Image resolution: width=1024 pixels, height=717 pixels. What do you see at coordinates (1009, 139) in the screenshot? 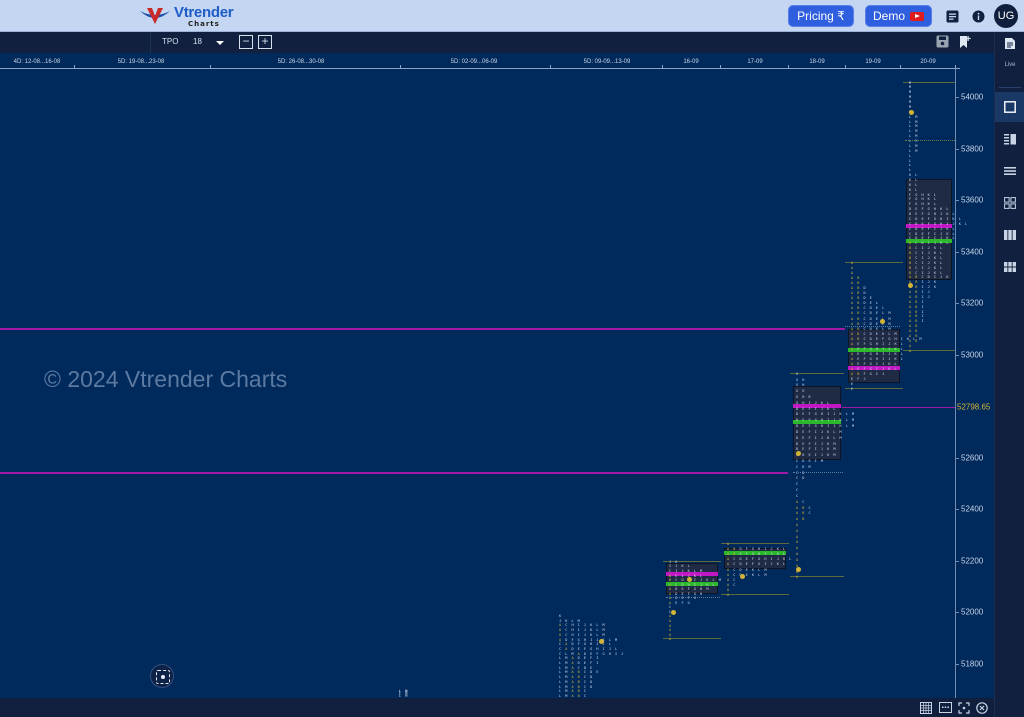
I see `layout-split-button` at bounding box center [1009, 139].